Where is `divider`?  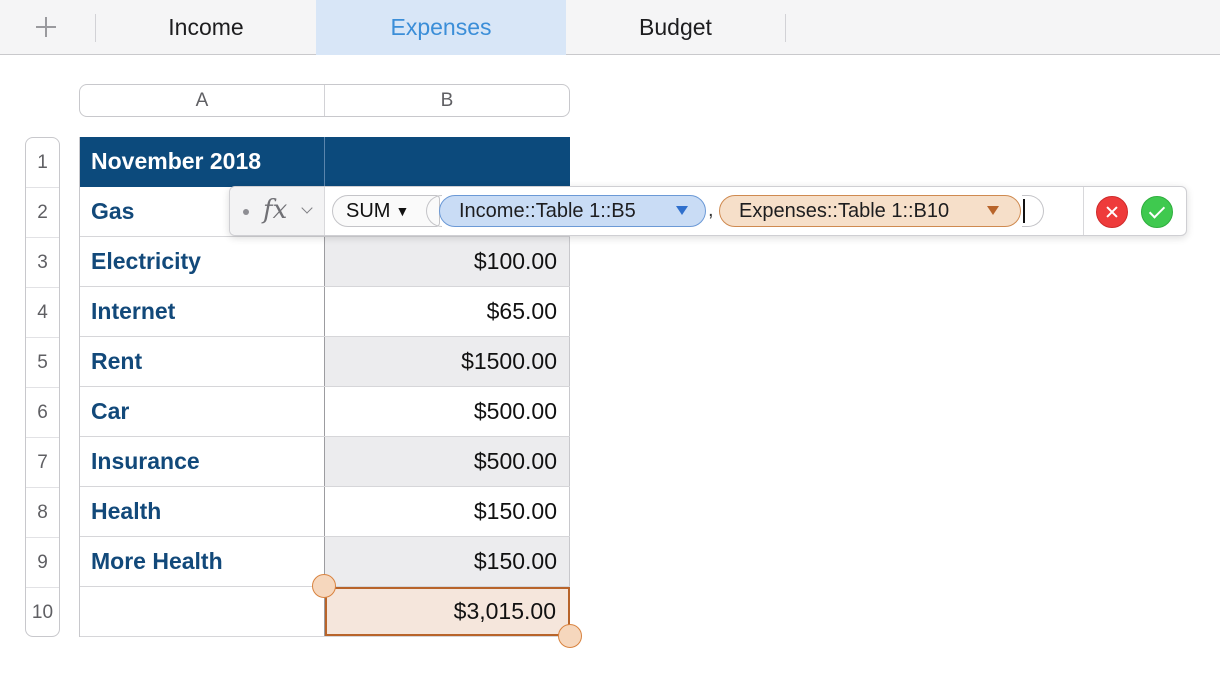
divider is located at coordinates (1083, 211).